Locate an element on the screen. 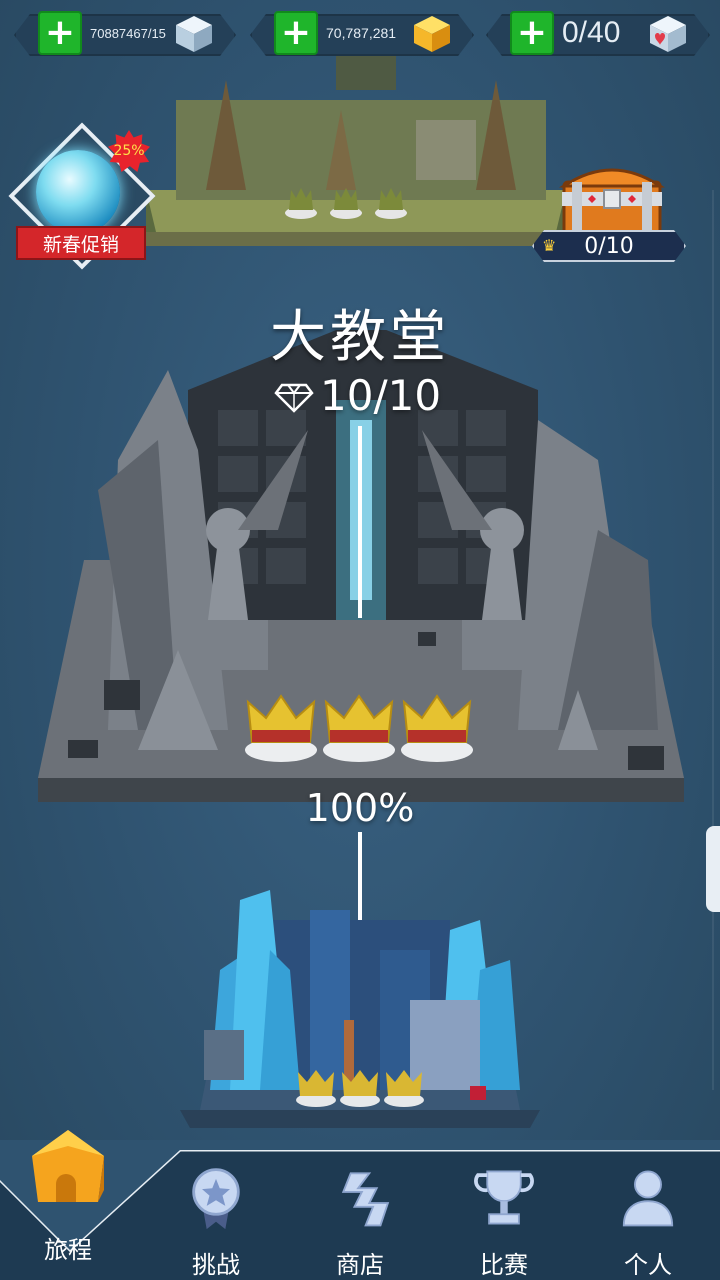 The height and width of the screenshot is (1280, 720). resource-ice-cubes: + 70887467/15 is located at coordinates (123, 33).